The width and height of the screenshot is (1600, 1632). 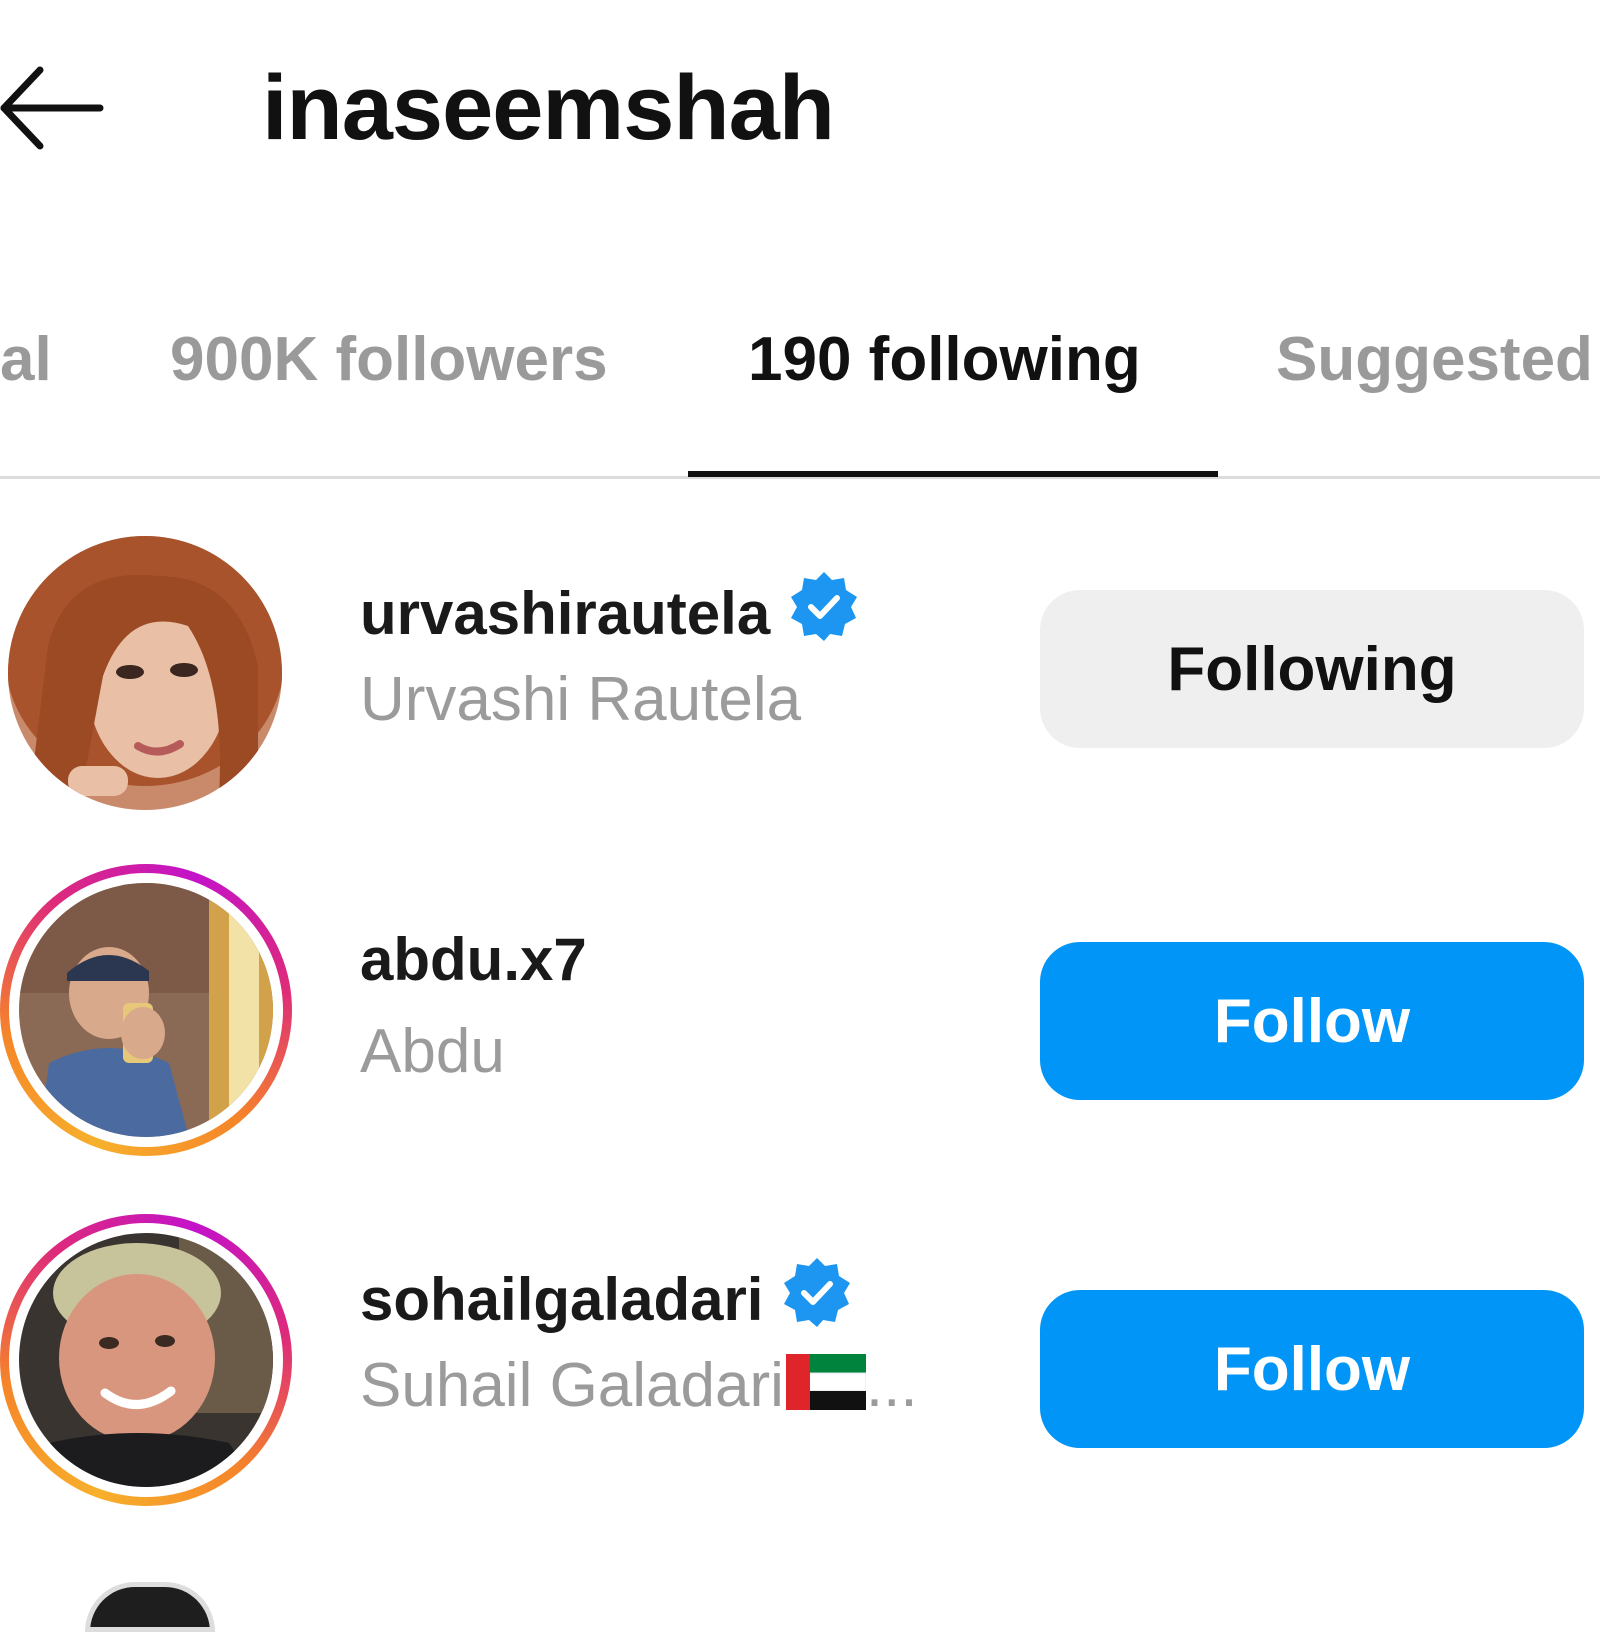 What do you see at coordinates (52, 108) in the screenshot?
I see `arrow-left-icon` at bounding box center [52, 108].